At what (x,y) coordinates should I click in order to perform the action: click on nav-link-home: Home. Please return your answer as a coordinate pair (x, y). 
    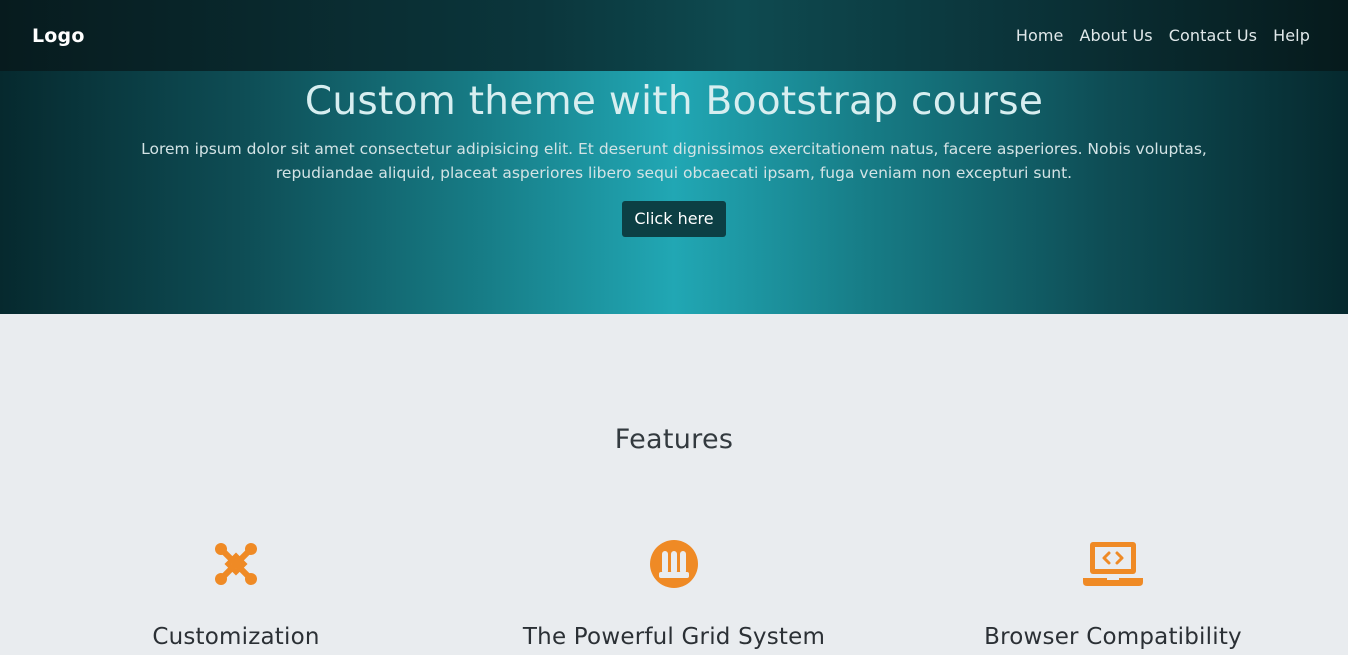
    Looking at the image, I should click on (1040, 35).